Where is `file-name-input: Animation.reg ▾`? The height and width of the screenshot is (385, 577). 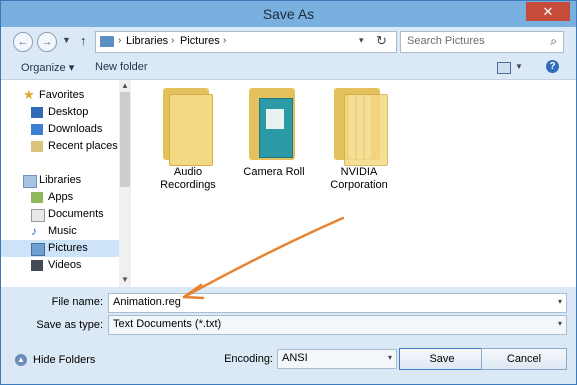
file-name-input: Animation.reg ▾ is located at coordinates (337, 303).